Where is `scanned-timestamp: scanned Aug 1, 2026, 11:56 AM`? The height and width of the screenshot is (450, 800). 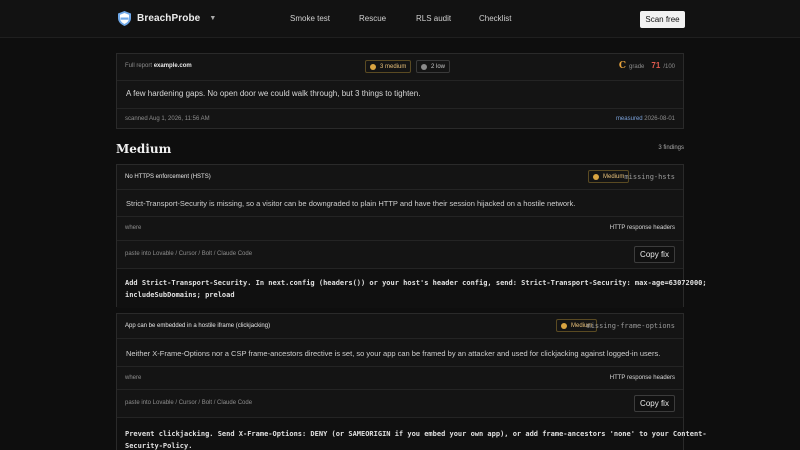 scanned-timestamp: scanned Aug 1, 2026, 11:56 AM is located at coordinates (167, 119).